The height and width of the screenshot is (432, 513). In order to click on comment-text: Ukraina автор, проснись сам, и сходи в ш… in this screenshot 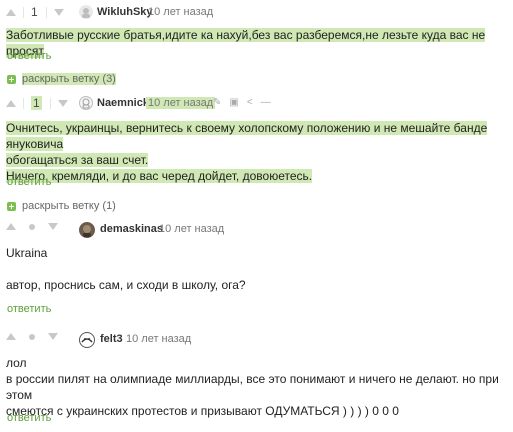, I will do `click(256, 269)`.